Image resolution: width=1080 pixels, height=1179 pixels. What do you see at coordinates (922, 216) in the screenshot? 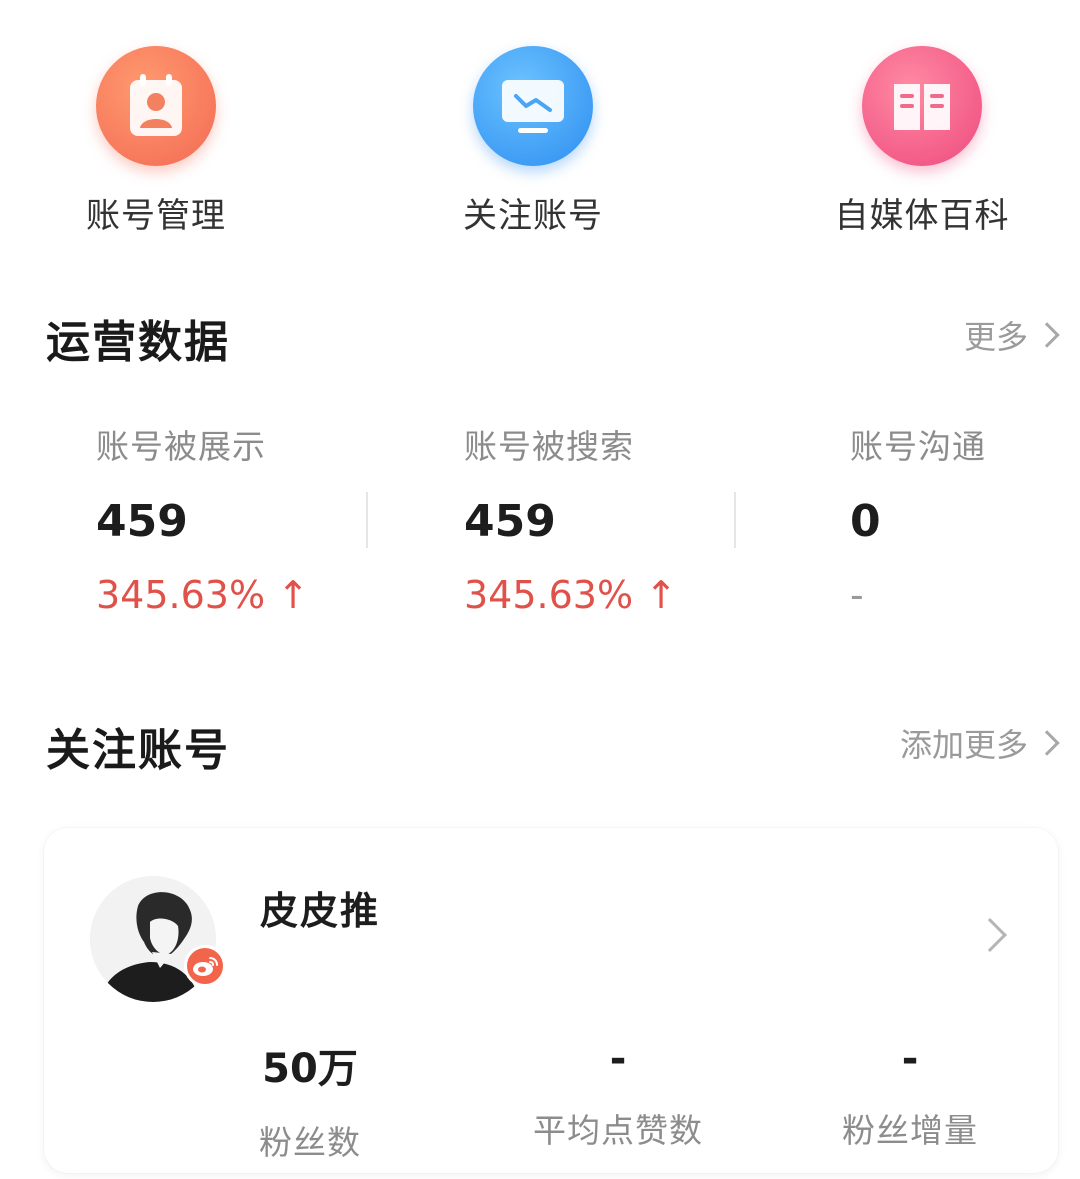
I see `quick-action-label: 自媒体百科` at bounding box center [922, 216].